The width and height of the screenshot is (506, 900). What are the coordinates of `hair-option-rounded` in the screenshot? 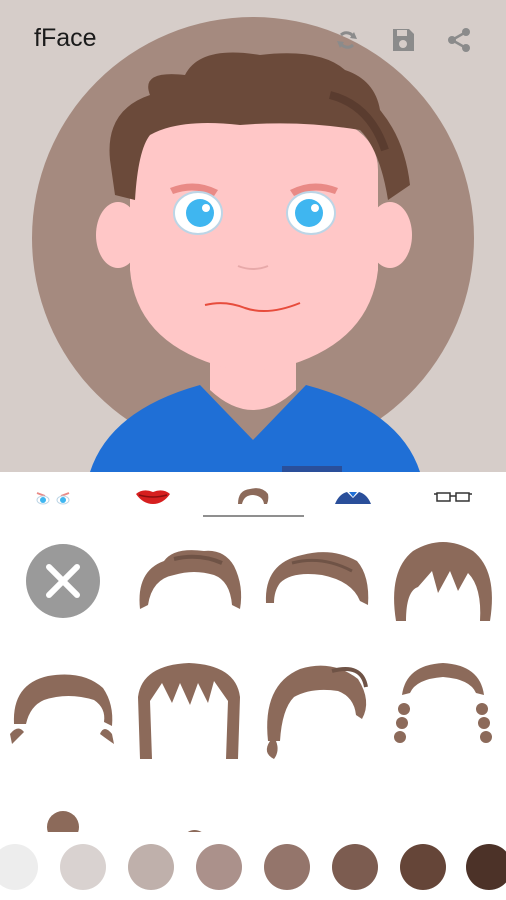 It's located at (443, 807).